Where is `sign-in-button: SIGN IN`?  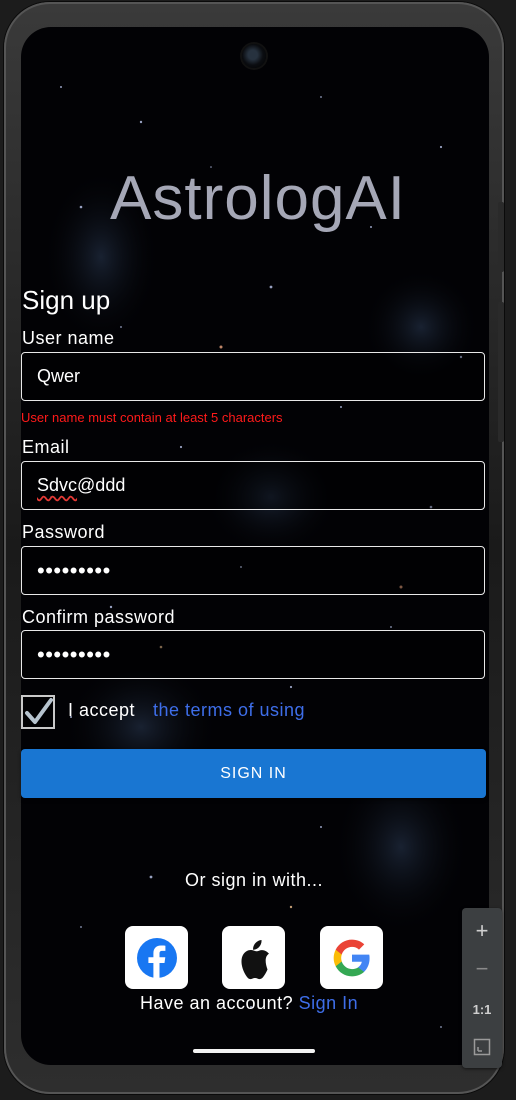 sign-in-button: SIGN IN is located at coordinates (253, 773).